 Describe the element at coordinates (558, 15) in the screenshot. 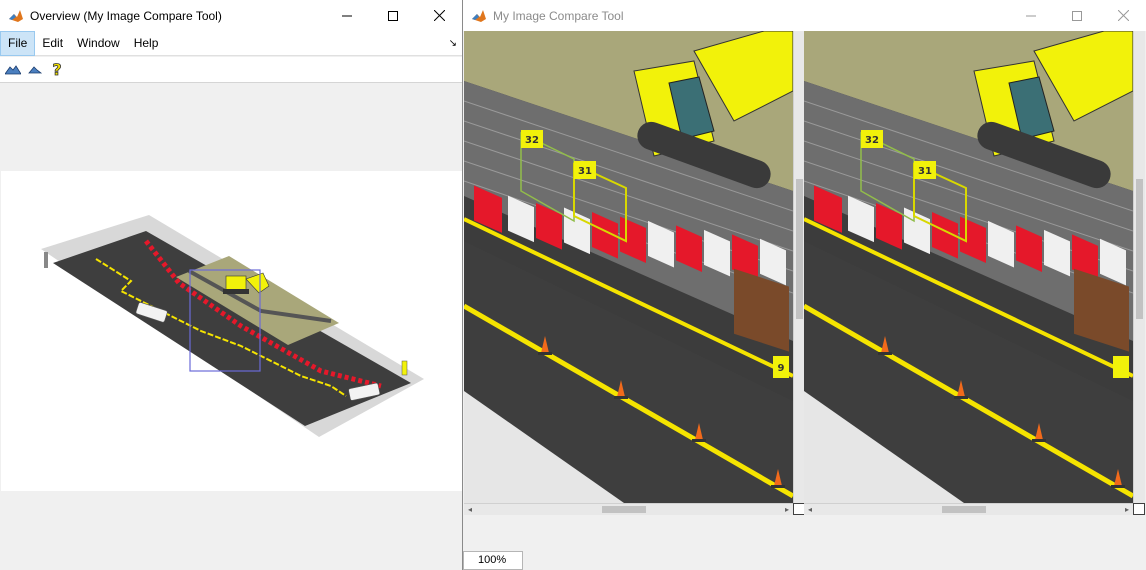

I see `window-title: My Image Compare Tool` at that location.